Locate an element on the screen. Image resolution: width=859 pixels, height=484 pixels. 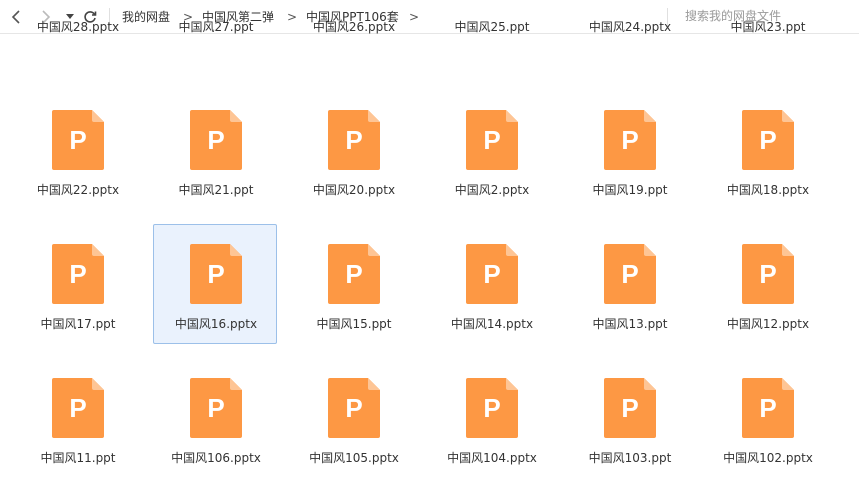
file-name: 中国风16.pptx is located at coordinates (216, 324).